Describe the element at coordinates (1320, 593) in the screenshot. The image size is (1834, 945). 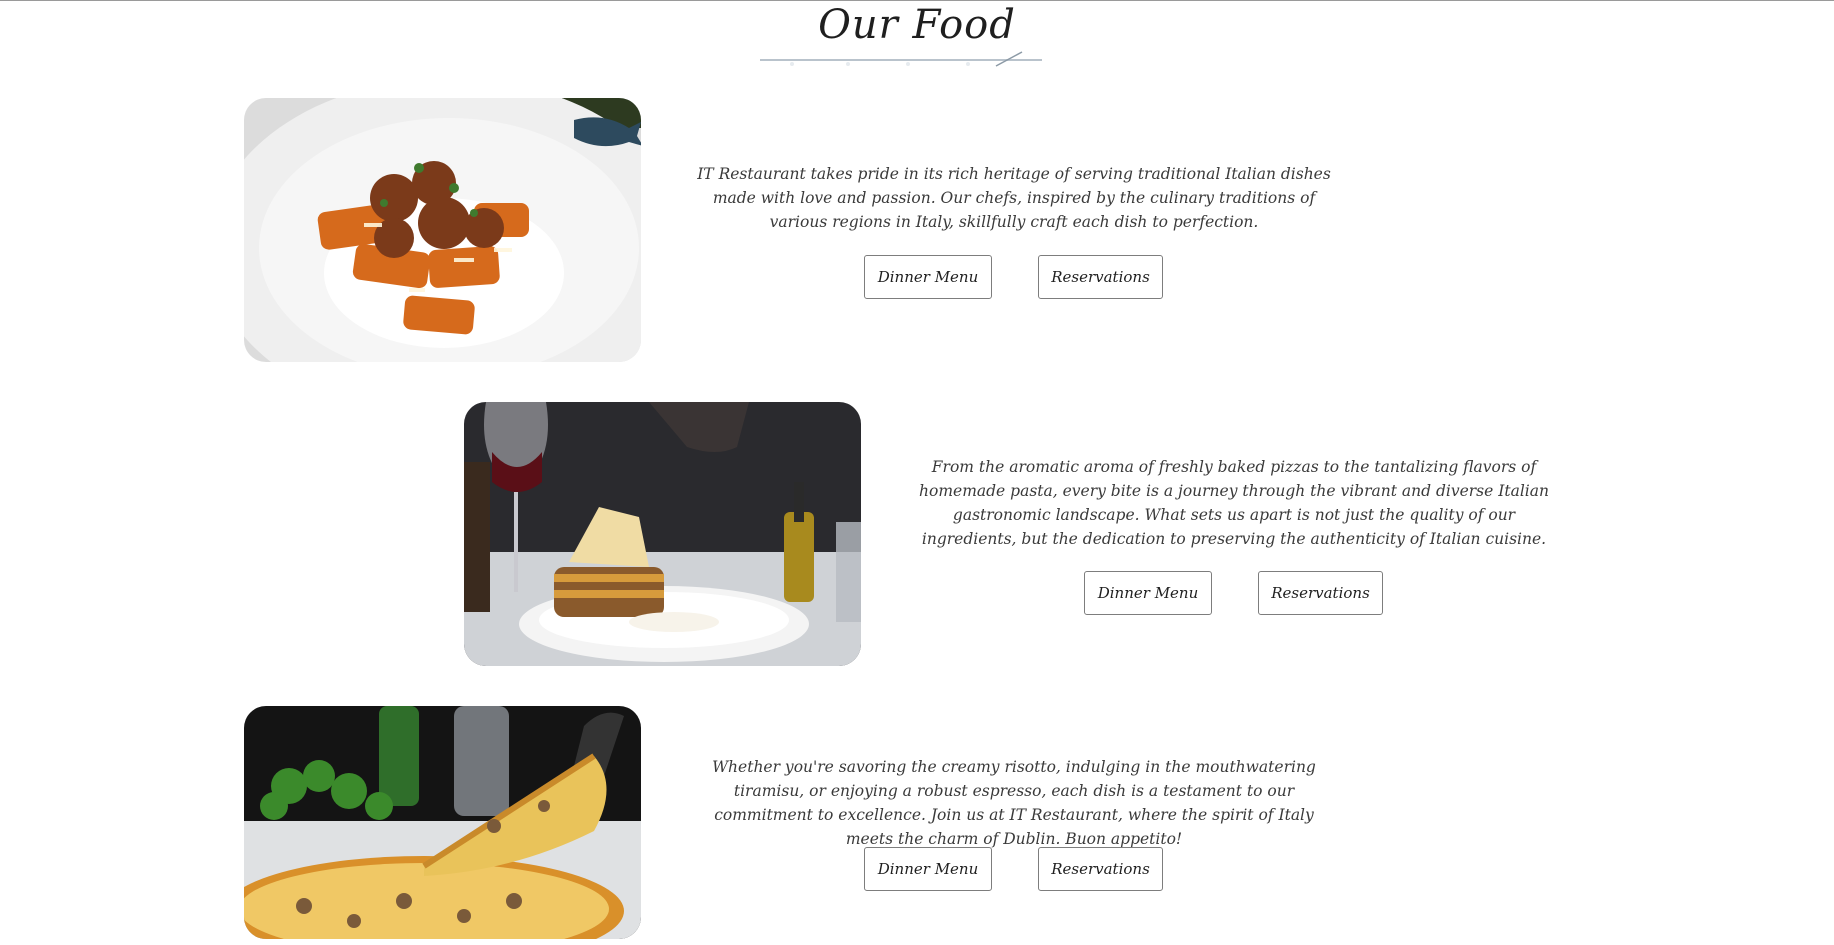
I see `reservations-button-2: Reservations` at that location.